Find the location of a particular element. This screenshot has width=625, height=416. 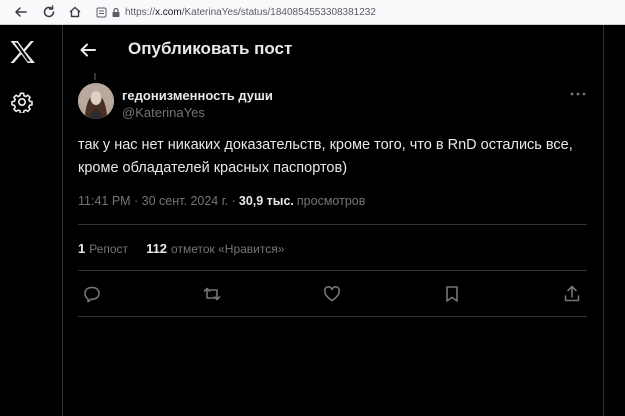

likes-count: 112 is located at coordinates (156, 248).